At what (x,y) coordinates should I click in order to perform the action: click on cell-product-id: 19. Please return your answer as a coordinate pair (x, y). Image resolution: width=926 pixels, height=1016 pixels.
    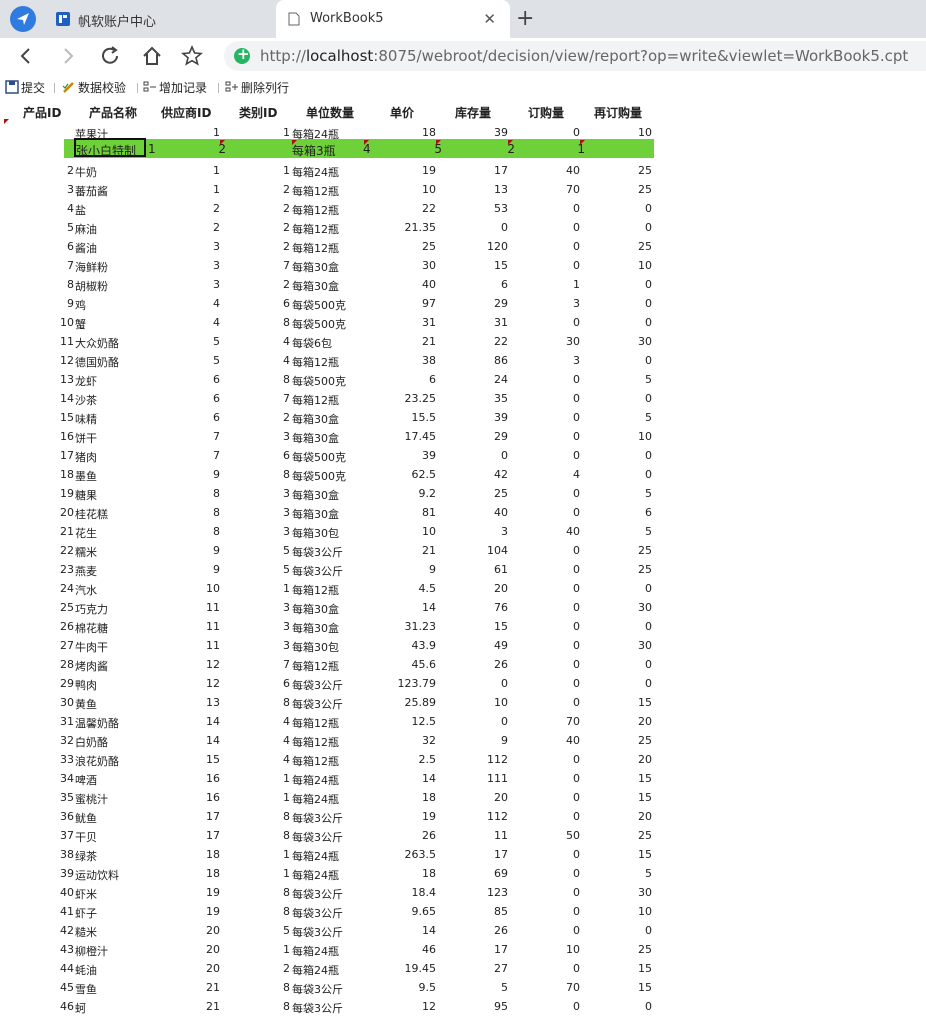
    Looking at the image, I should click on (57, 493).